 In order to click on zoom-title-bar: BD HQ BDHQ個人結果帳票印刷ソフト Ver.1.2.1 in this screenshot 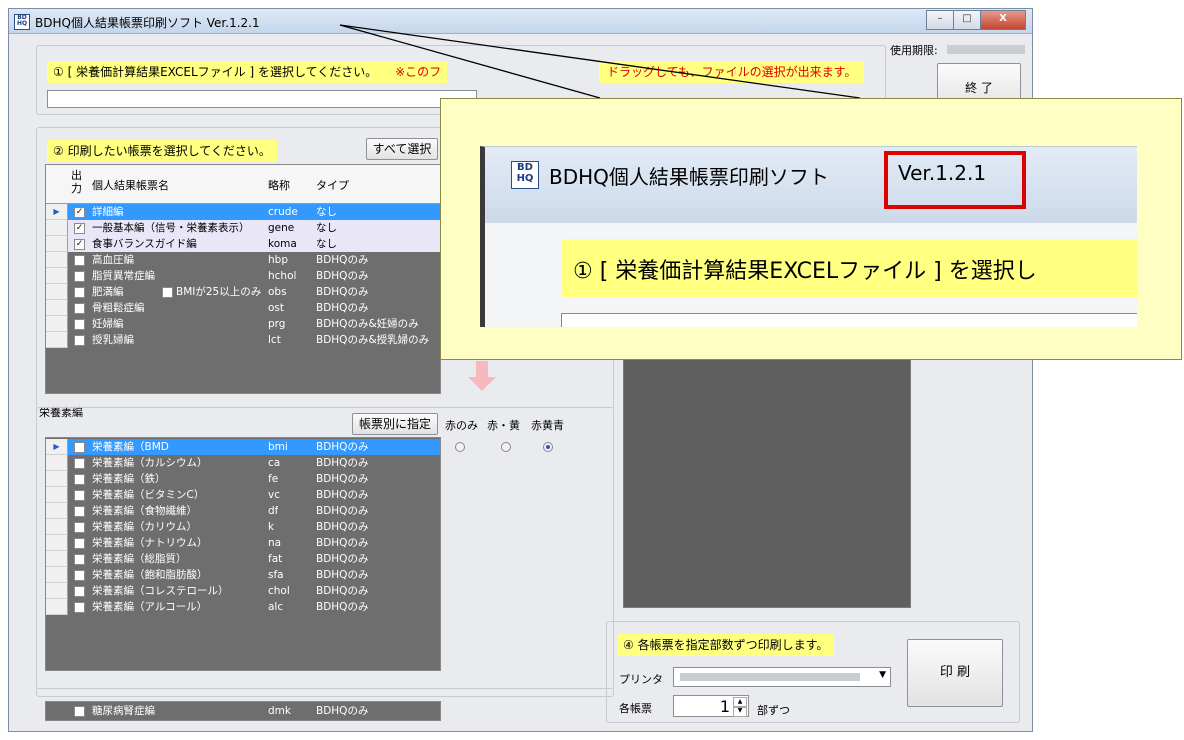, I will do `click(811, 185)`.